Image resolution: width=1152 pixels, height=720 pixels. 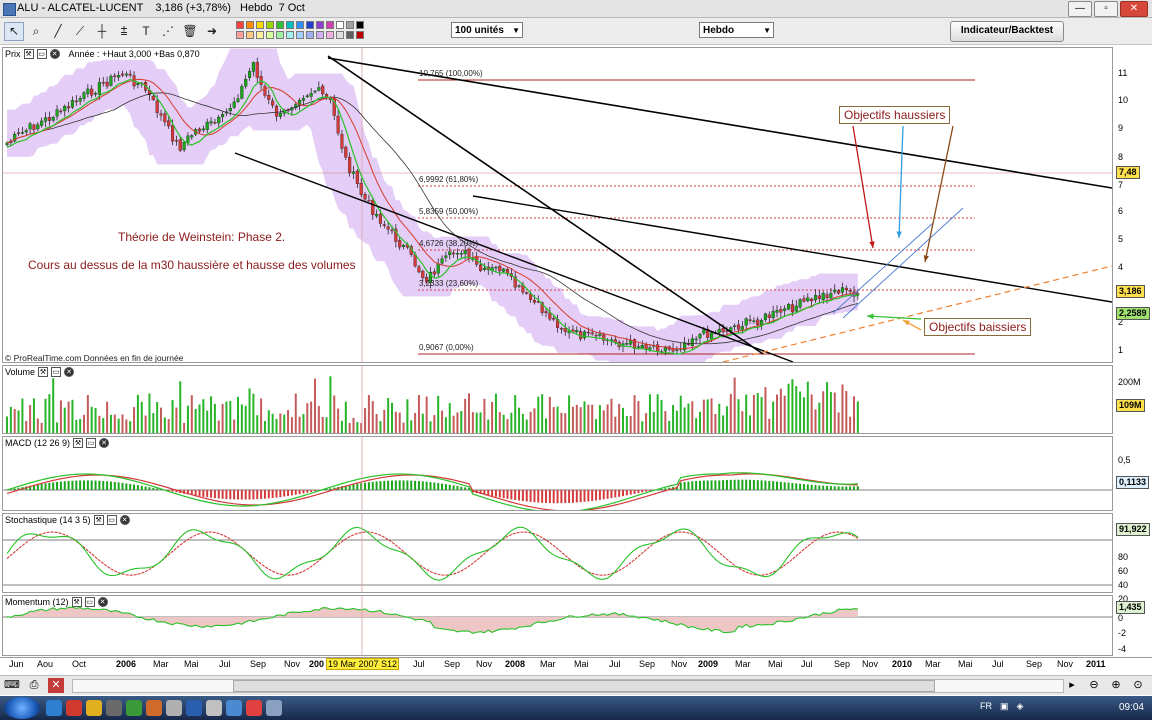 I want to click on trash-icon: 🗑, so click(x=190, y=31).